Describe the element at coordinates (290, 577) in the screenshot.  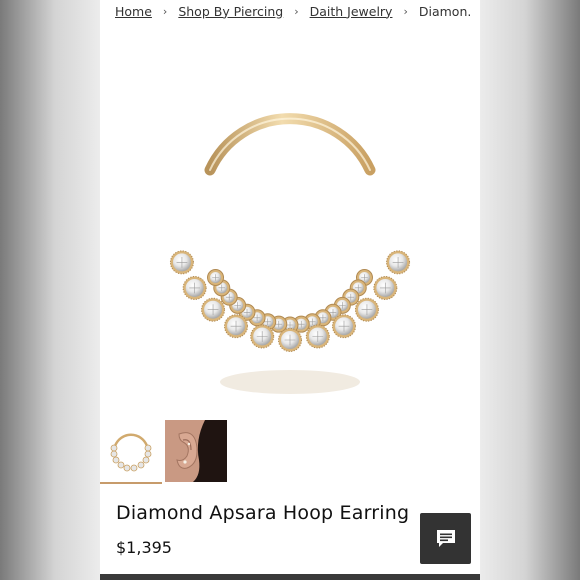
I see `bottom-bar` at that location.